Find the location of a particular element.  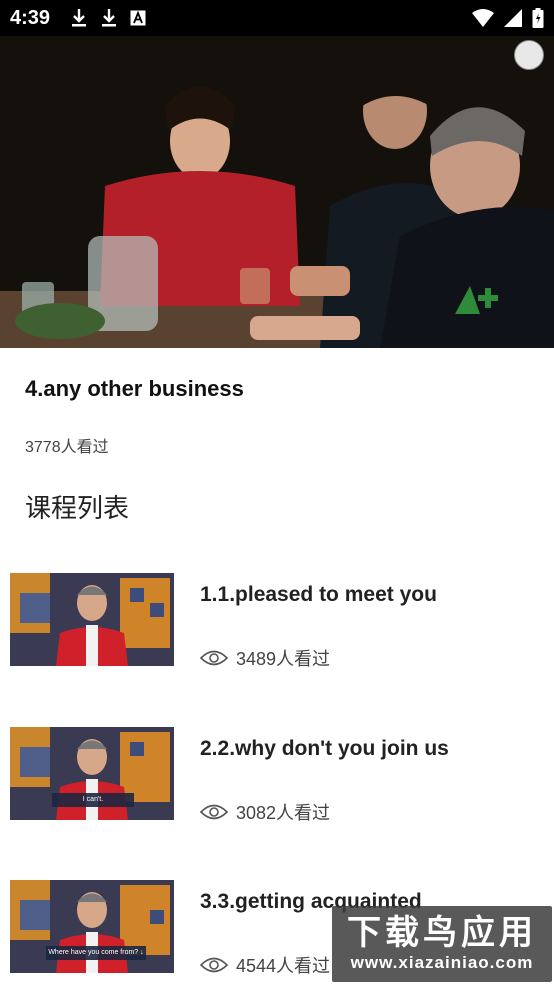

course-view-count: 4544人看过 is located at coordinates (265, 965).